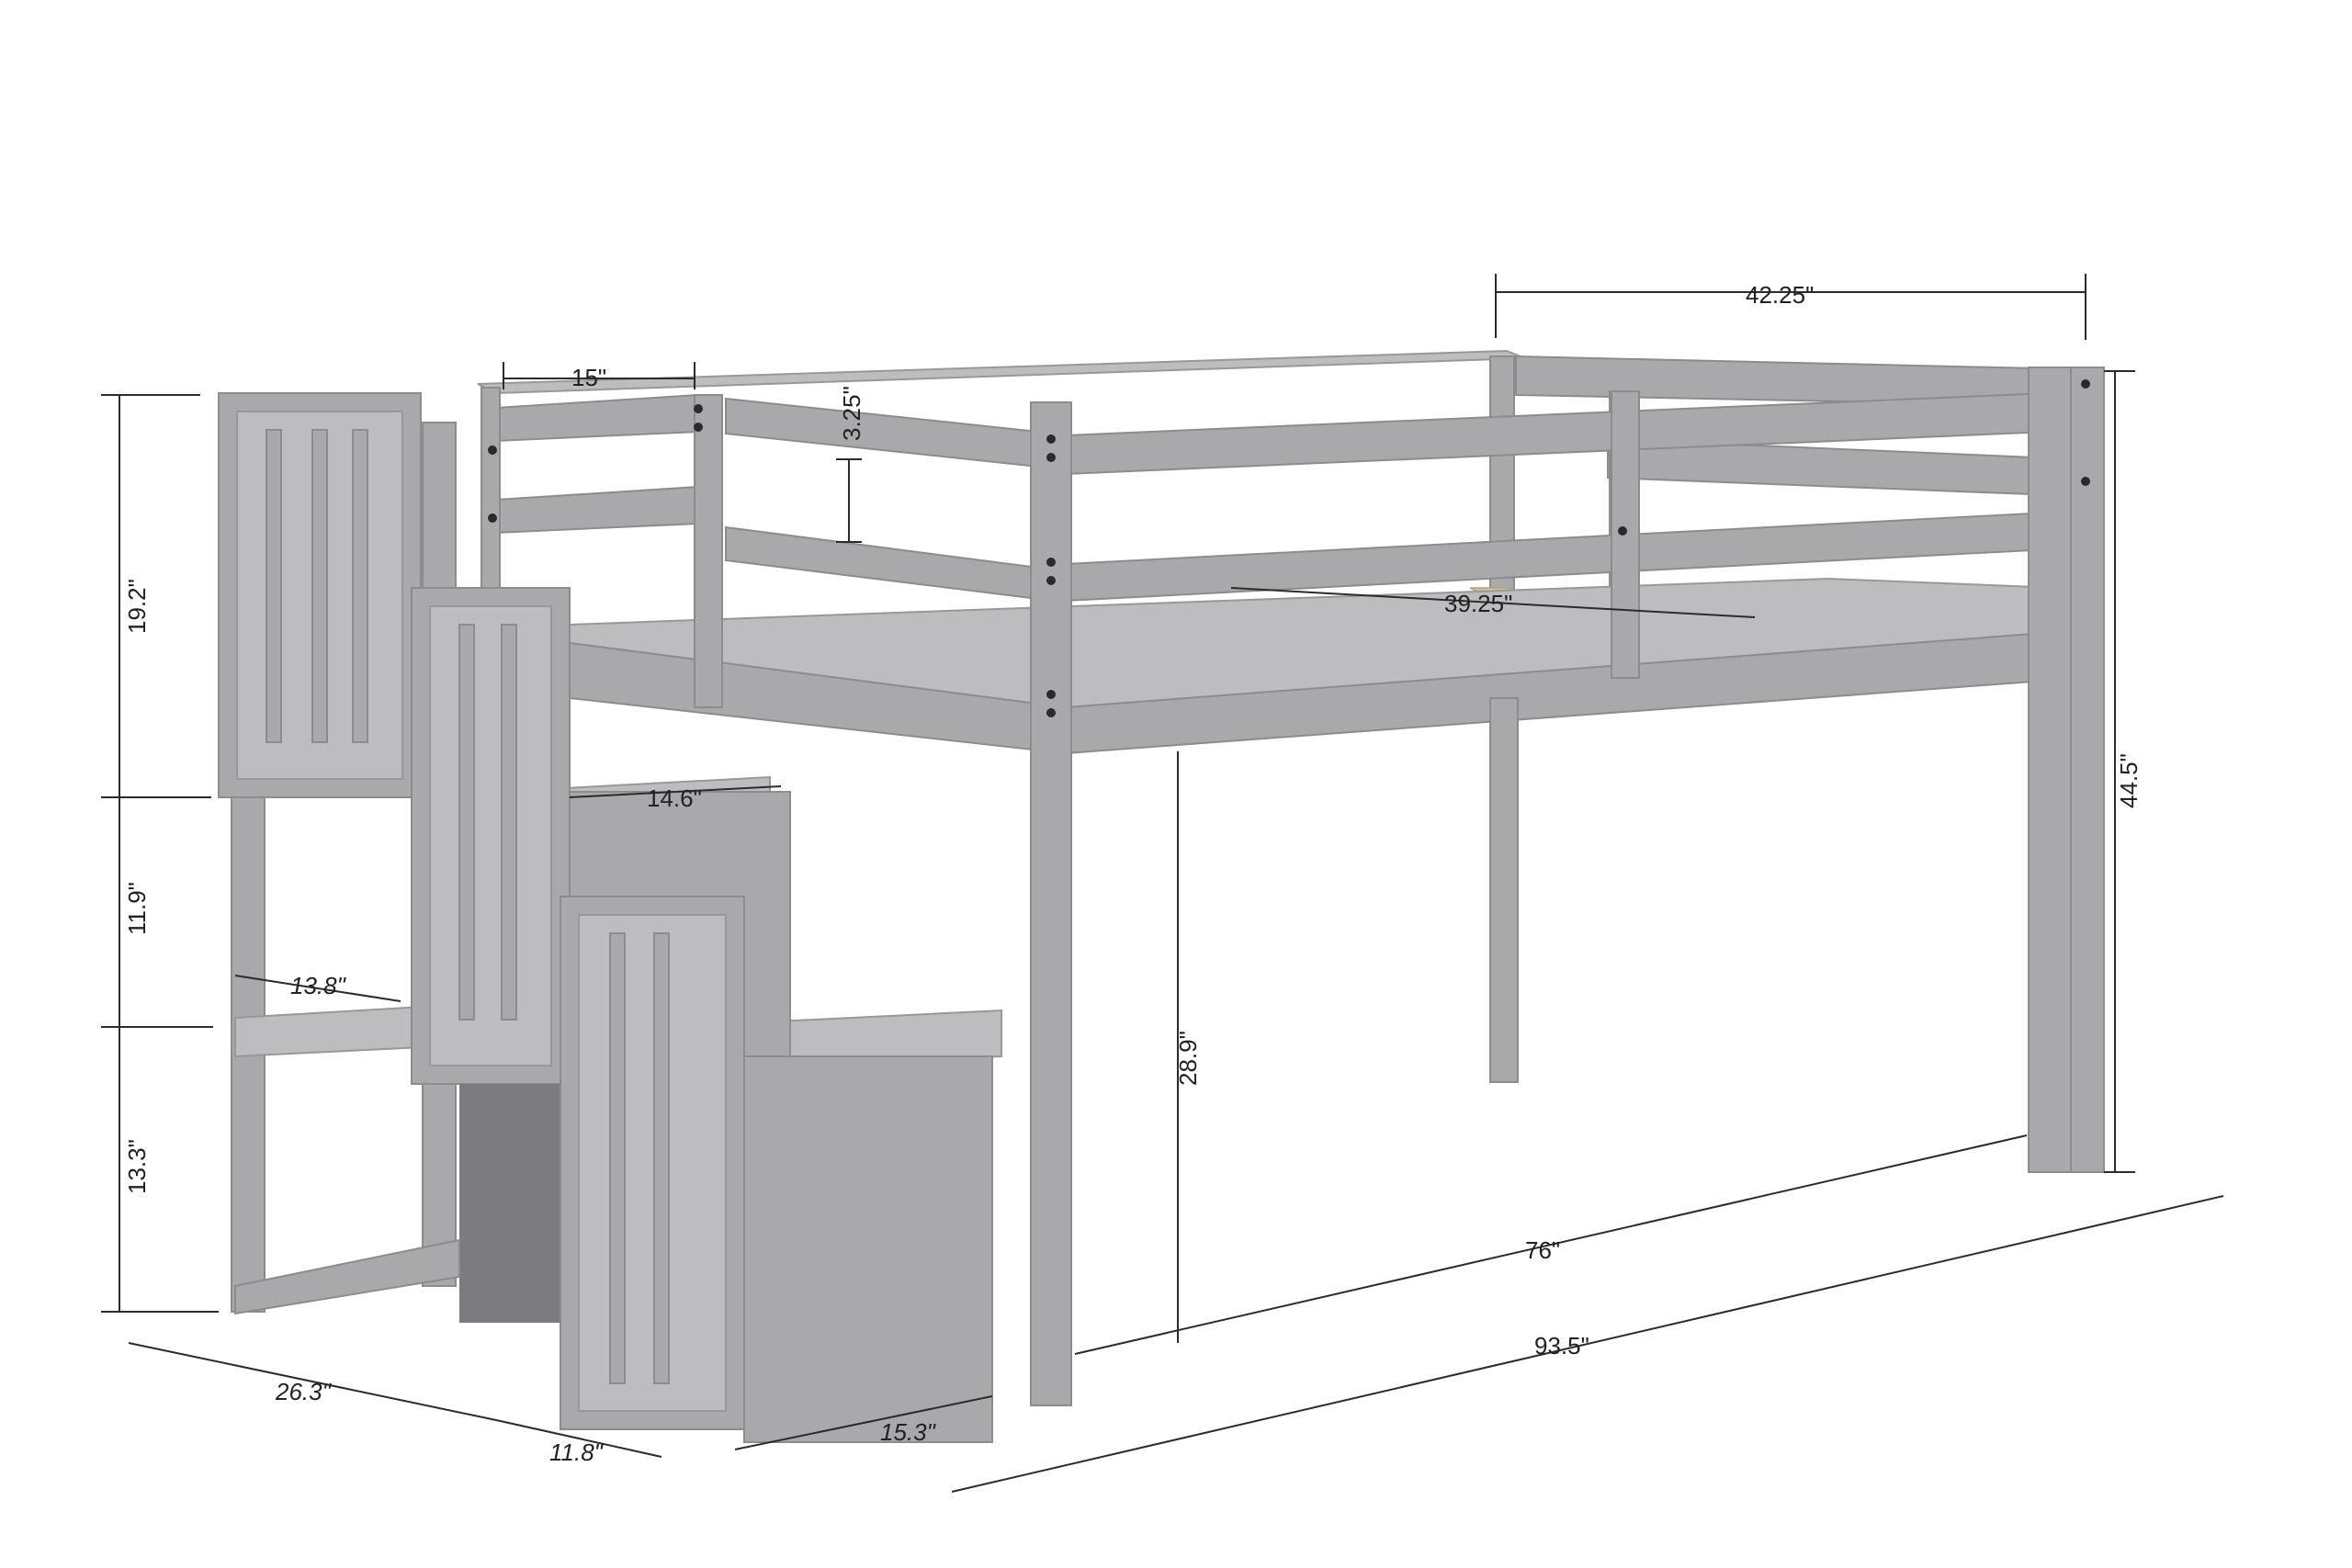 This screenshot has width=2352, height=1568. I want to click on dim-step-run: 11.8", so click(577, 1452).